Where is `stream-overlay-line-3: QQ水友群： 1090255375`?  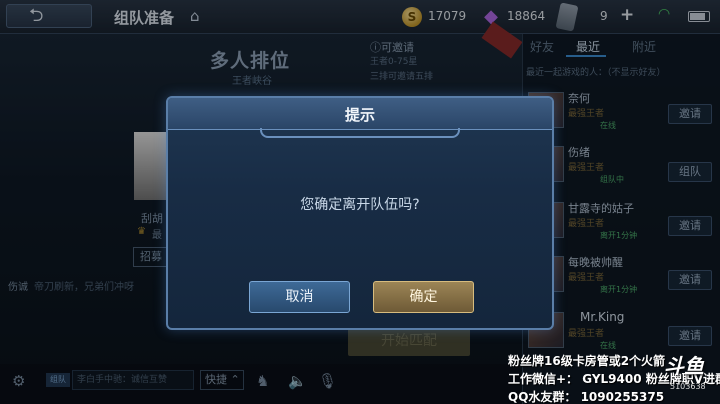
stream-overlay-line-3: QQ水友群： 1090255375 is located at coordinates (586, 397).